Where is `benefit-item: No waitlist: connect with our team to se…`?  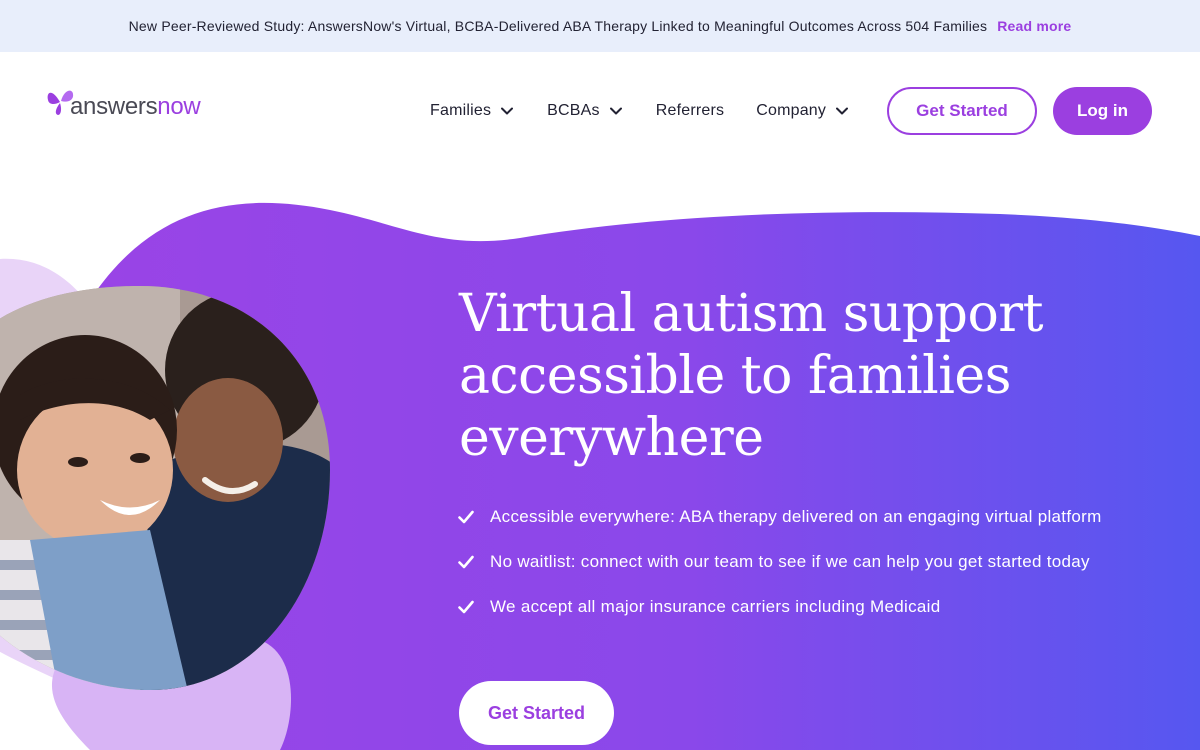
benefit-item: No waitlist: connect with our team to se… is located at coordinates (813, 561).